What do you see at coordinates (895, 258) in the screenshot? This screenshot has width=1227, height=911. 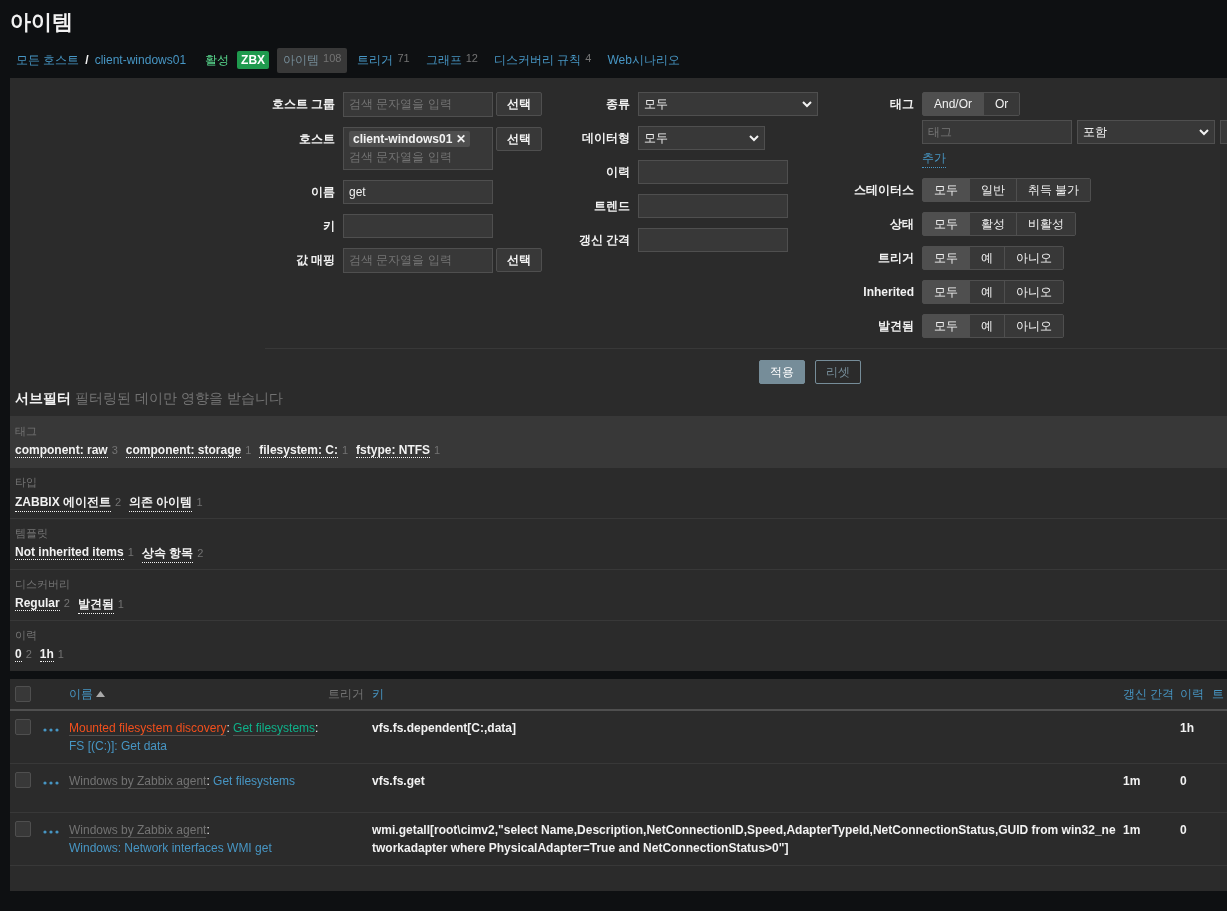 I see `filter-label: 트리거` at bounding box center [895, 258].